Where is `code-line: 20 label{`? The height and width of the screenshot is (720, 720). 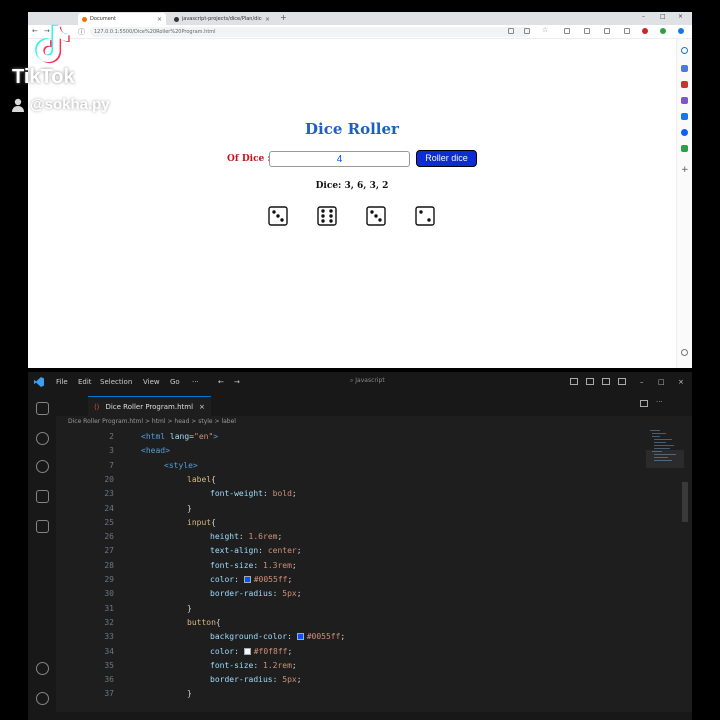
code-line: 20 label{ is located at coordinates (356, 480).